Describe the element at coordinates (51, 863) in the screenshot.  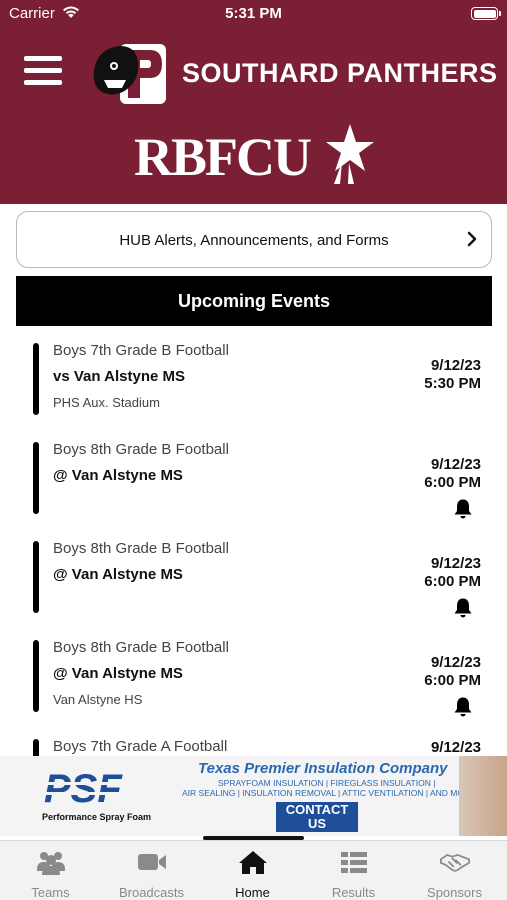
I see `teams-icon` at that location.